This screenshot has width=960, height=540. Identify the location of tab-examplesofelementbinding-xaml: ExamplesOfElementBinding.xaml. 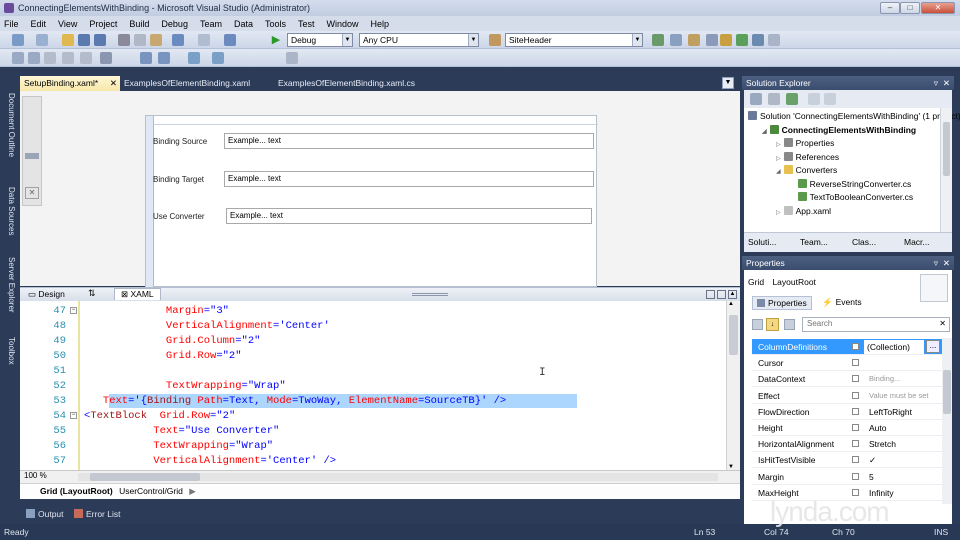
(195, 83).